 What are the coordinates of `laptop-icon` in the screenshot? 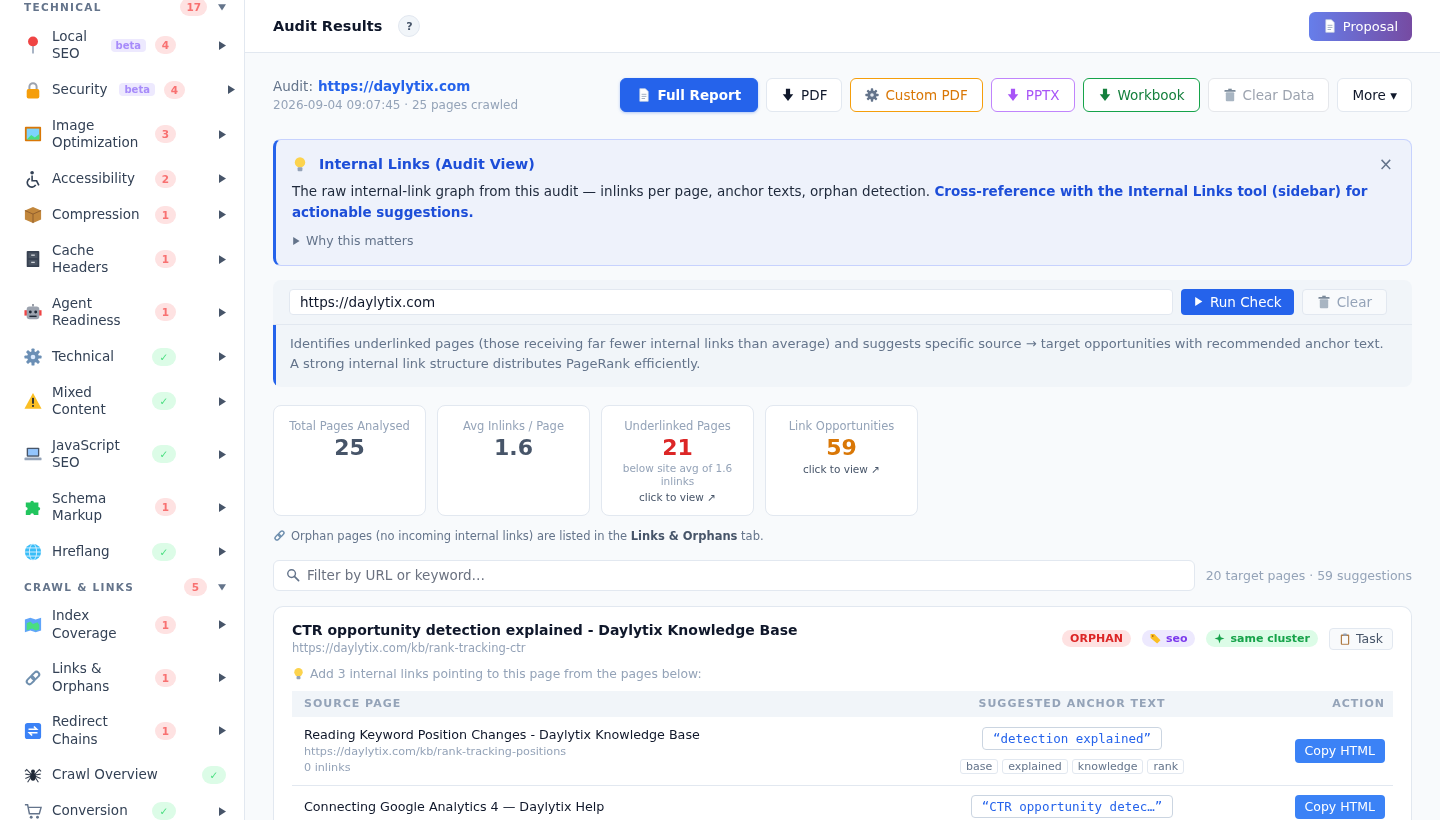 It's located at (33, 454).